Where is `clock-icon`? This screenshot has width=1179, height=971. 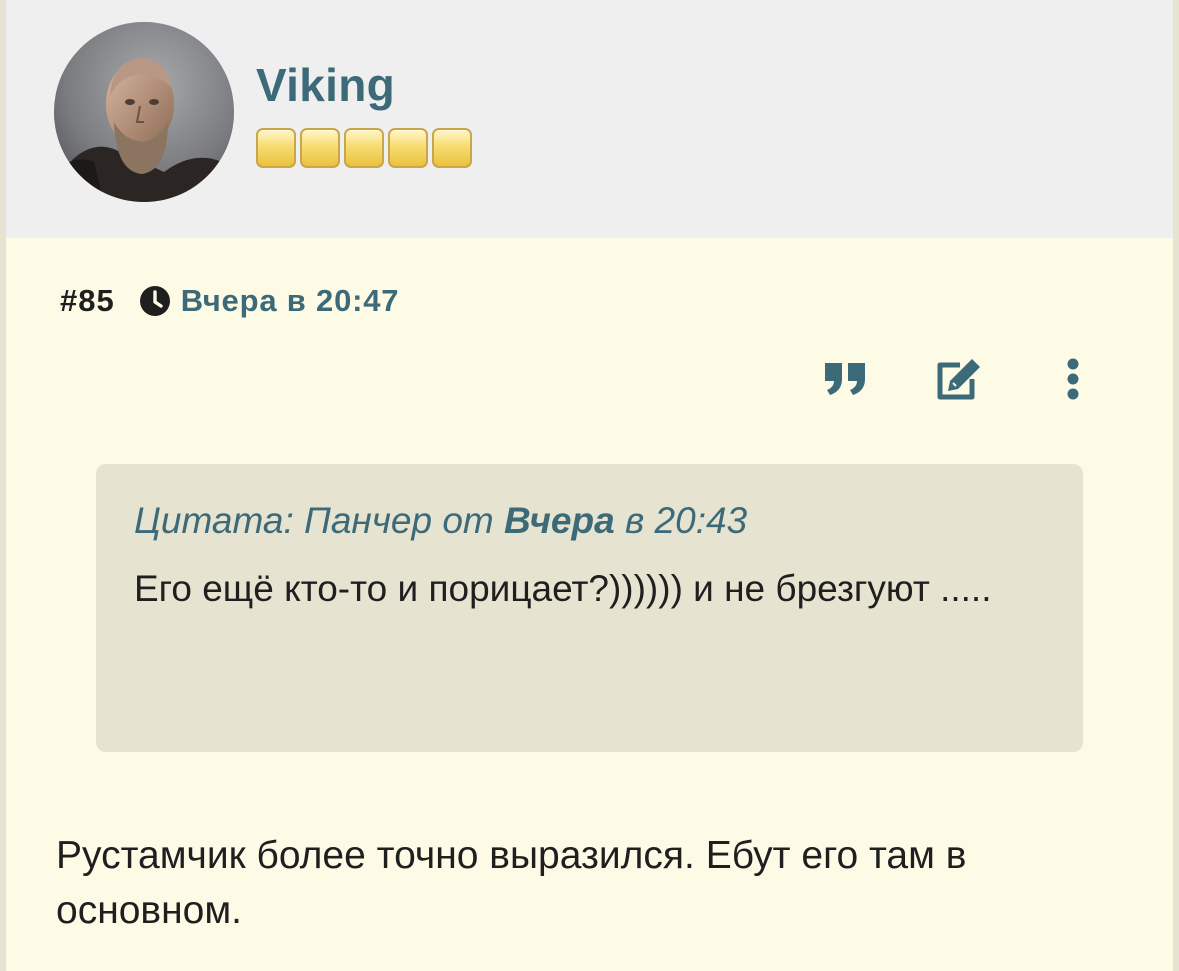 clock-icon is located at coordinates (154, 301).